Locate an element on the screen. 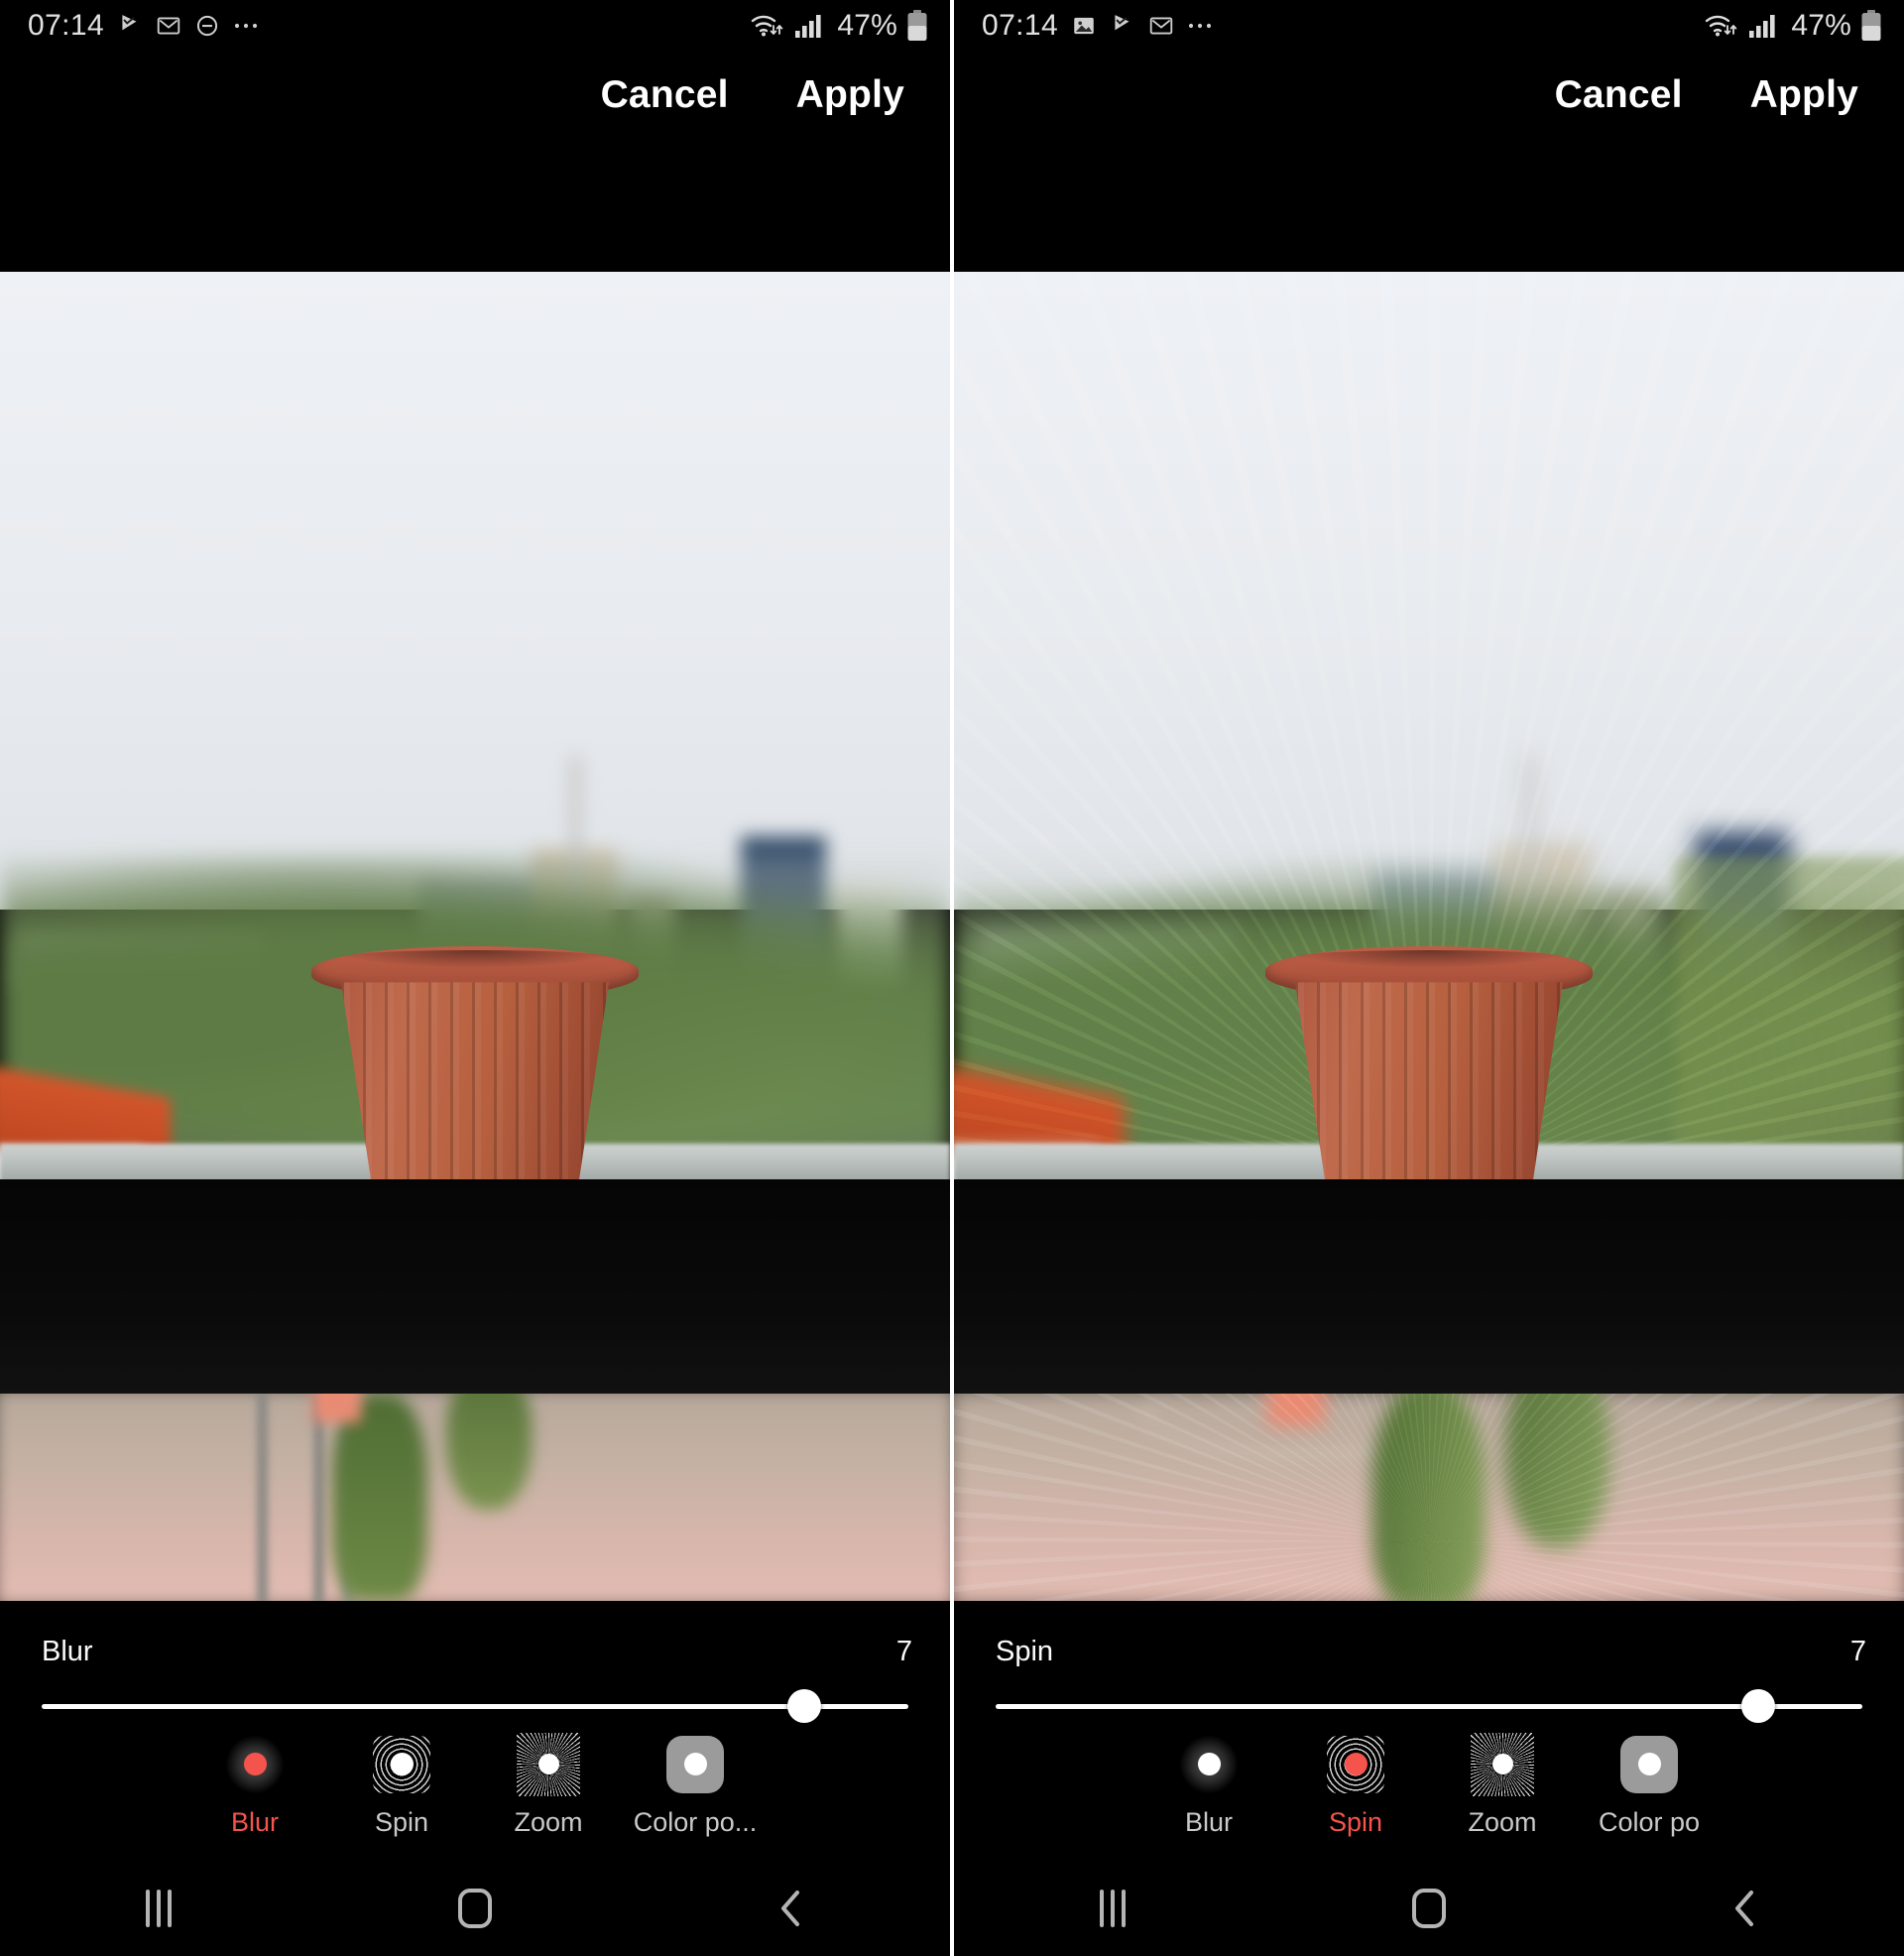 This screenshot has width=1904, height=1956. tool-color-point: Color po is located at coordinates (1649, 1786).